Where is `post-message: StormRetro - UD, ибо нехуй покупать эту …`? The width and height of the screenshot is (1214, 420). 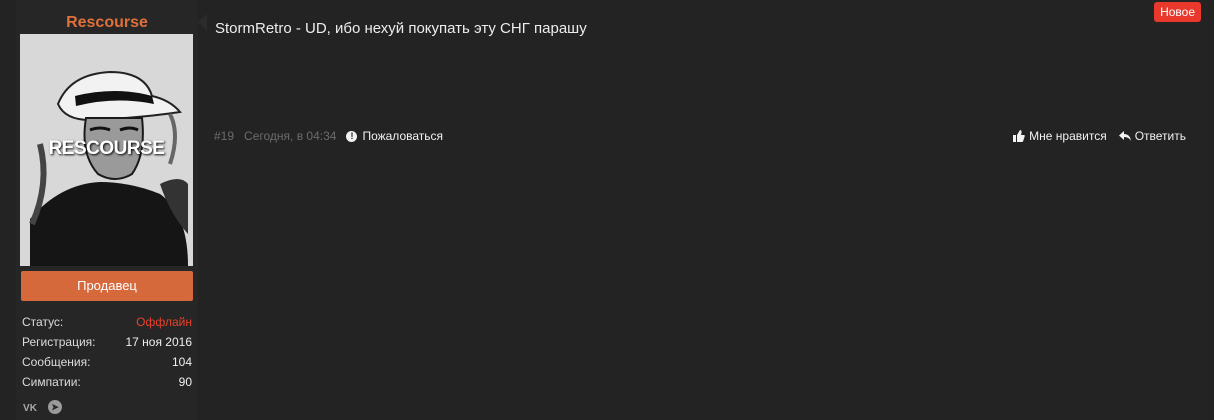 post-message: StormRetro - UD, ибо нехуй покупать эту … is located at coordinates (401, 28).